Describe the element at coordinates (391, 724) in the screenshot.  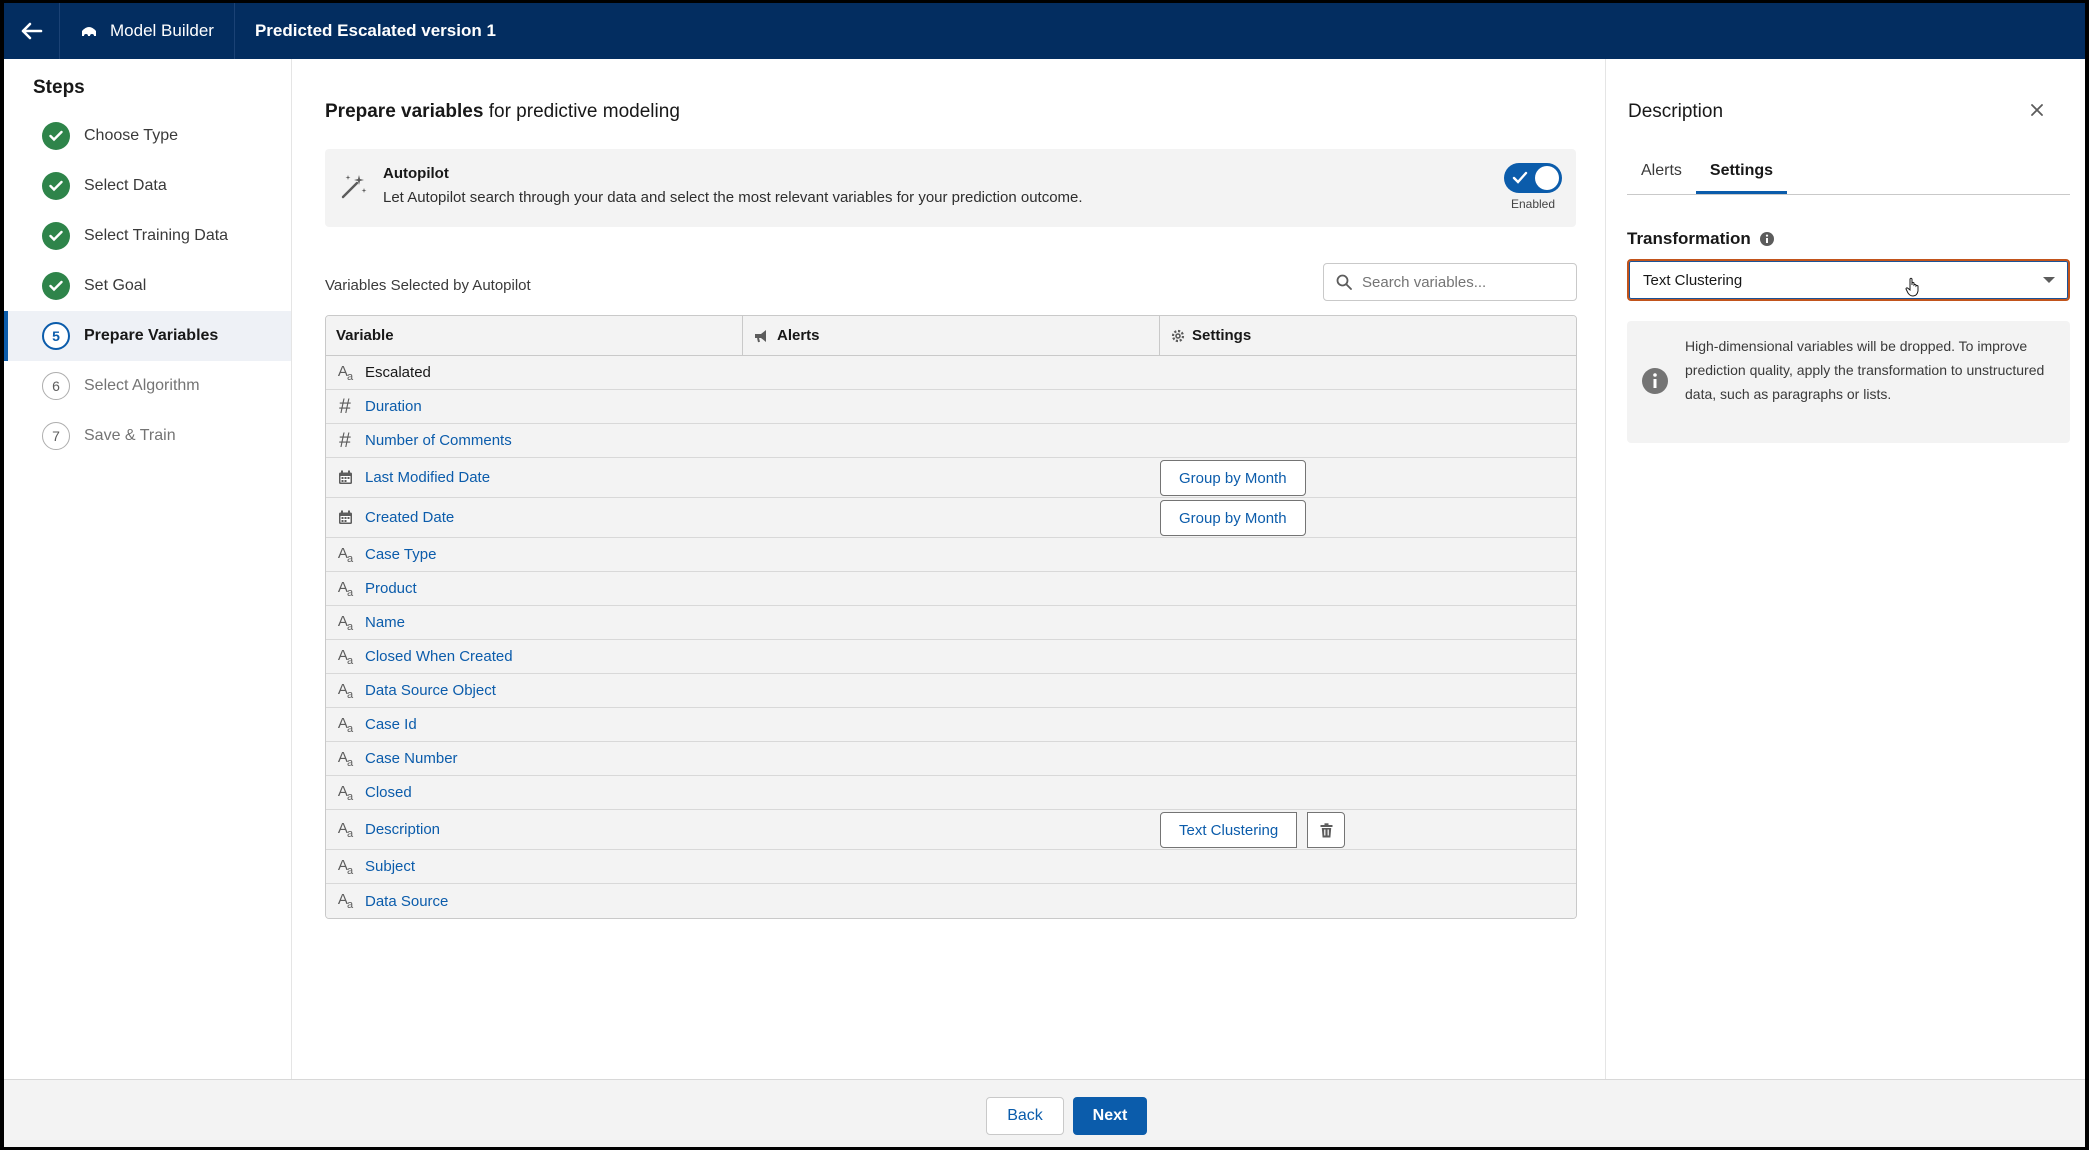
I see `variable-name: Case Id` at that location.